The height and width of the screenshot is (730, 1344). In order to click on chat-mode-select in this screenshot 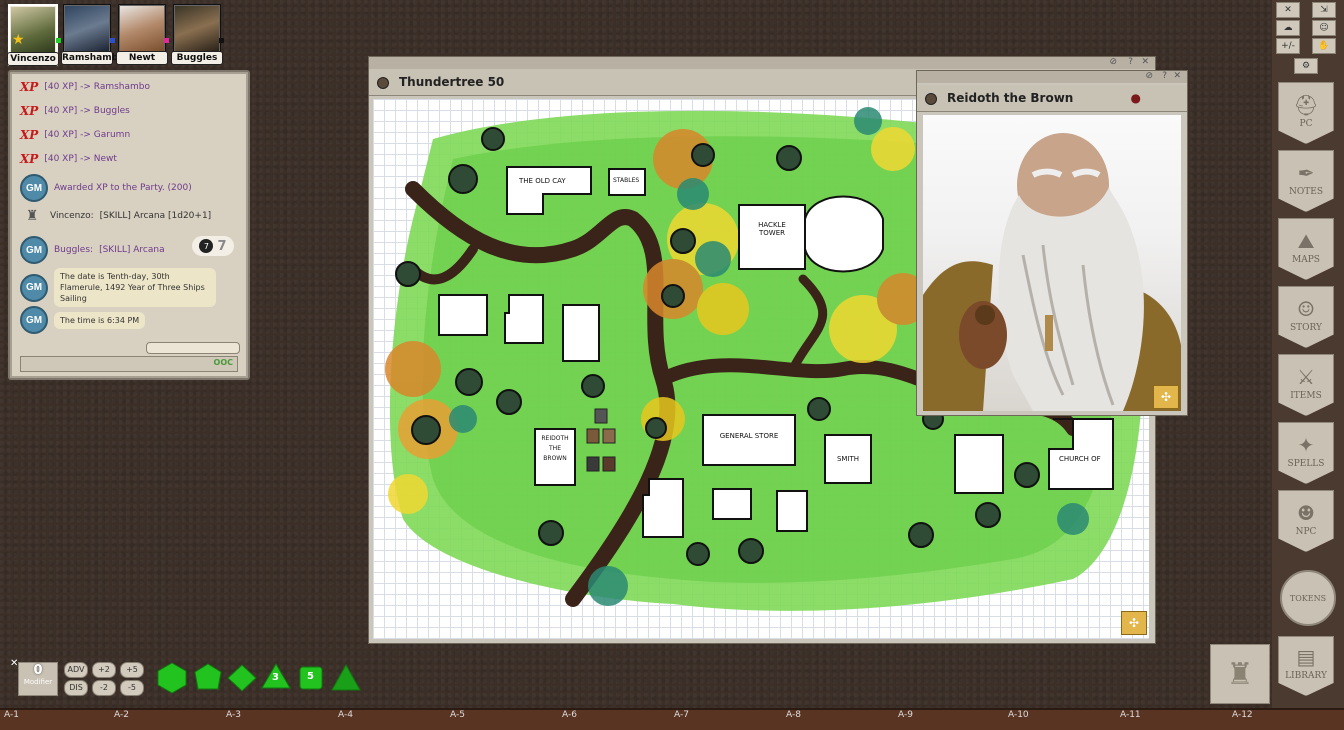, I will do `click(193, 348)`.